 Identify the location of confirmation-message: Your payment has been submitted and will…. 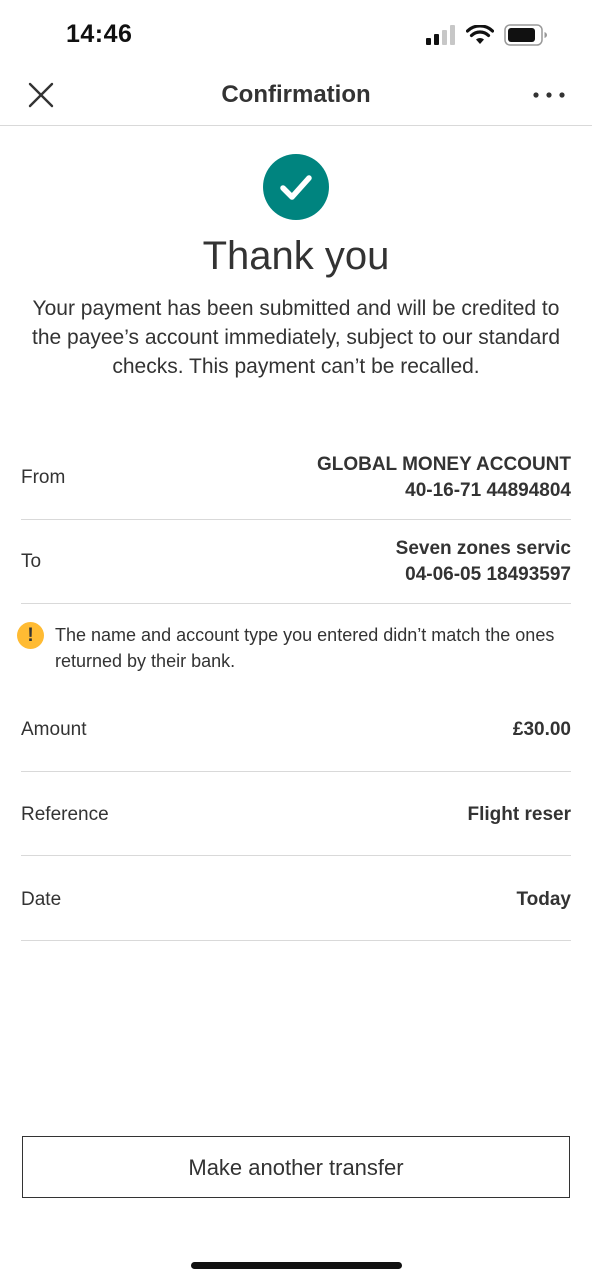
(296, 337).